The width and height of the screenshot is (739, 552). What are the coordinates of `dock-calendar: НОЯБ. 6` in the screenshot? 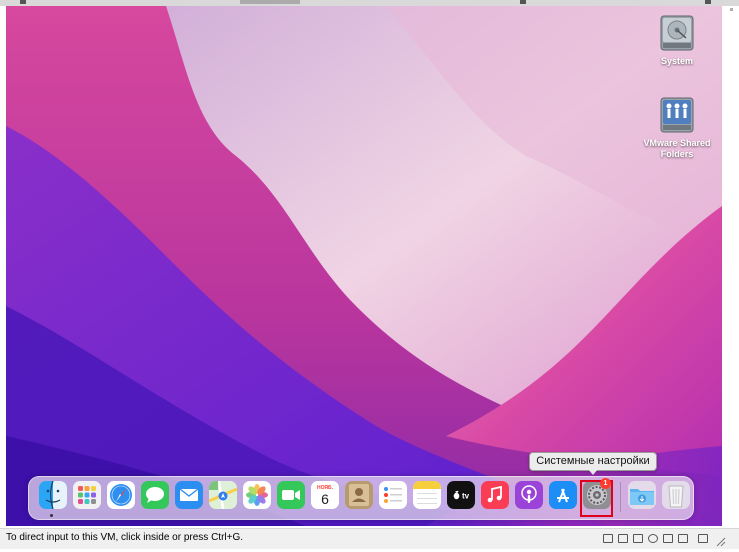 It's located at (325, 495).